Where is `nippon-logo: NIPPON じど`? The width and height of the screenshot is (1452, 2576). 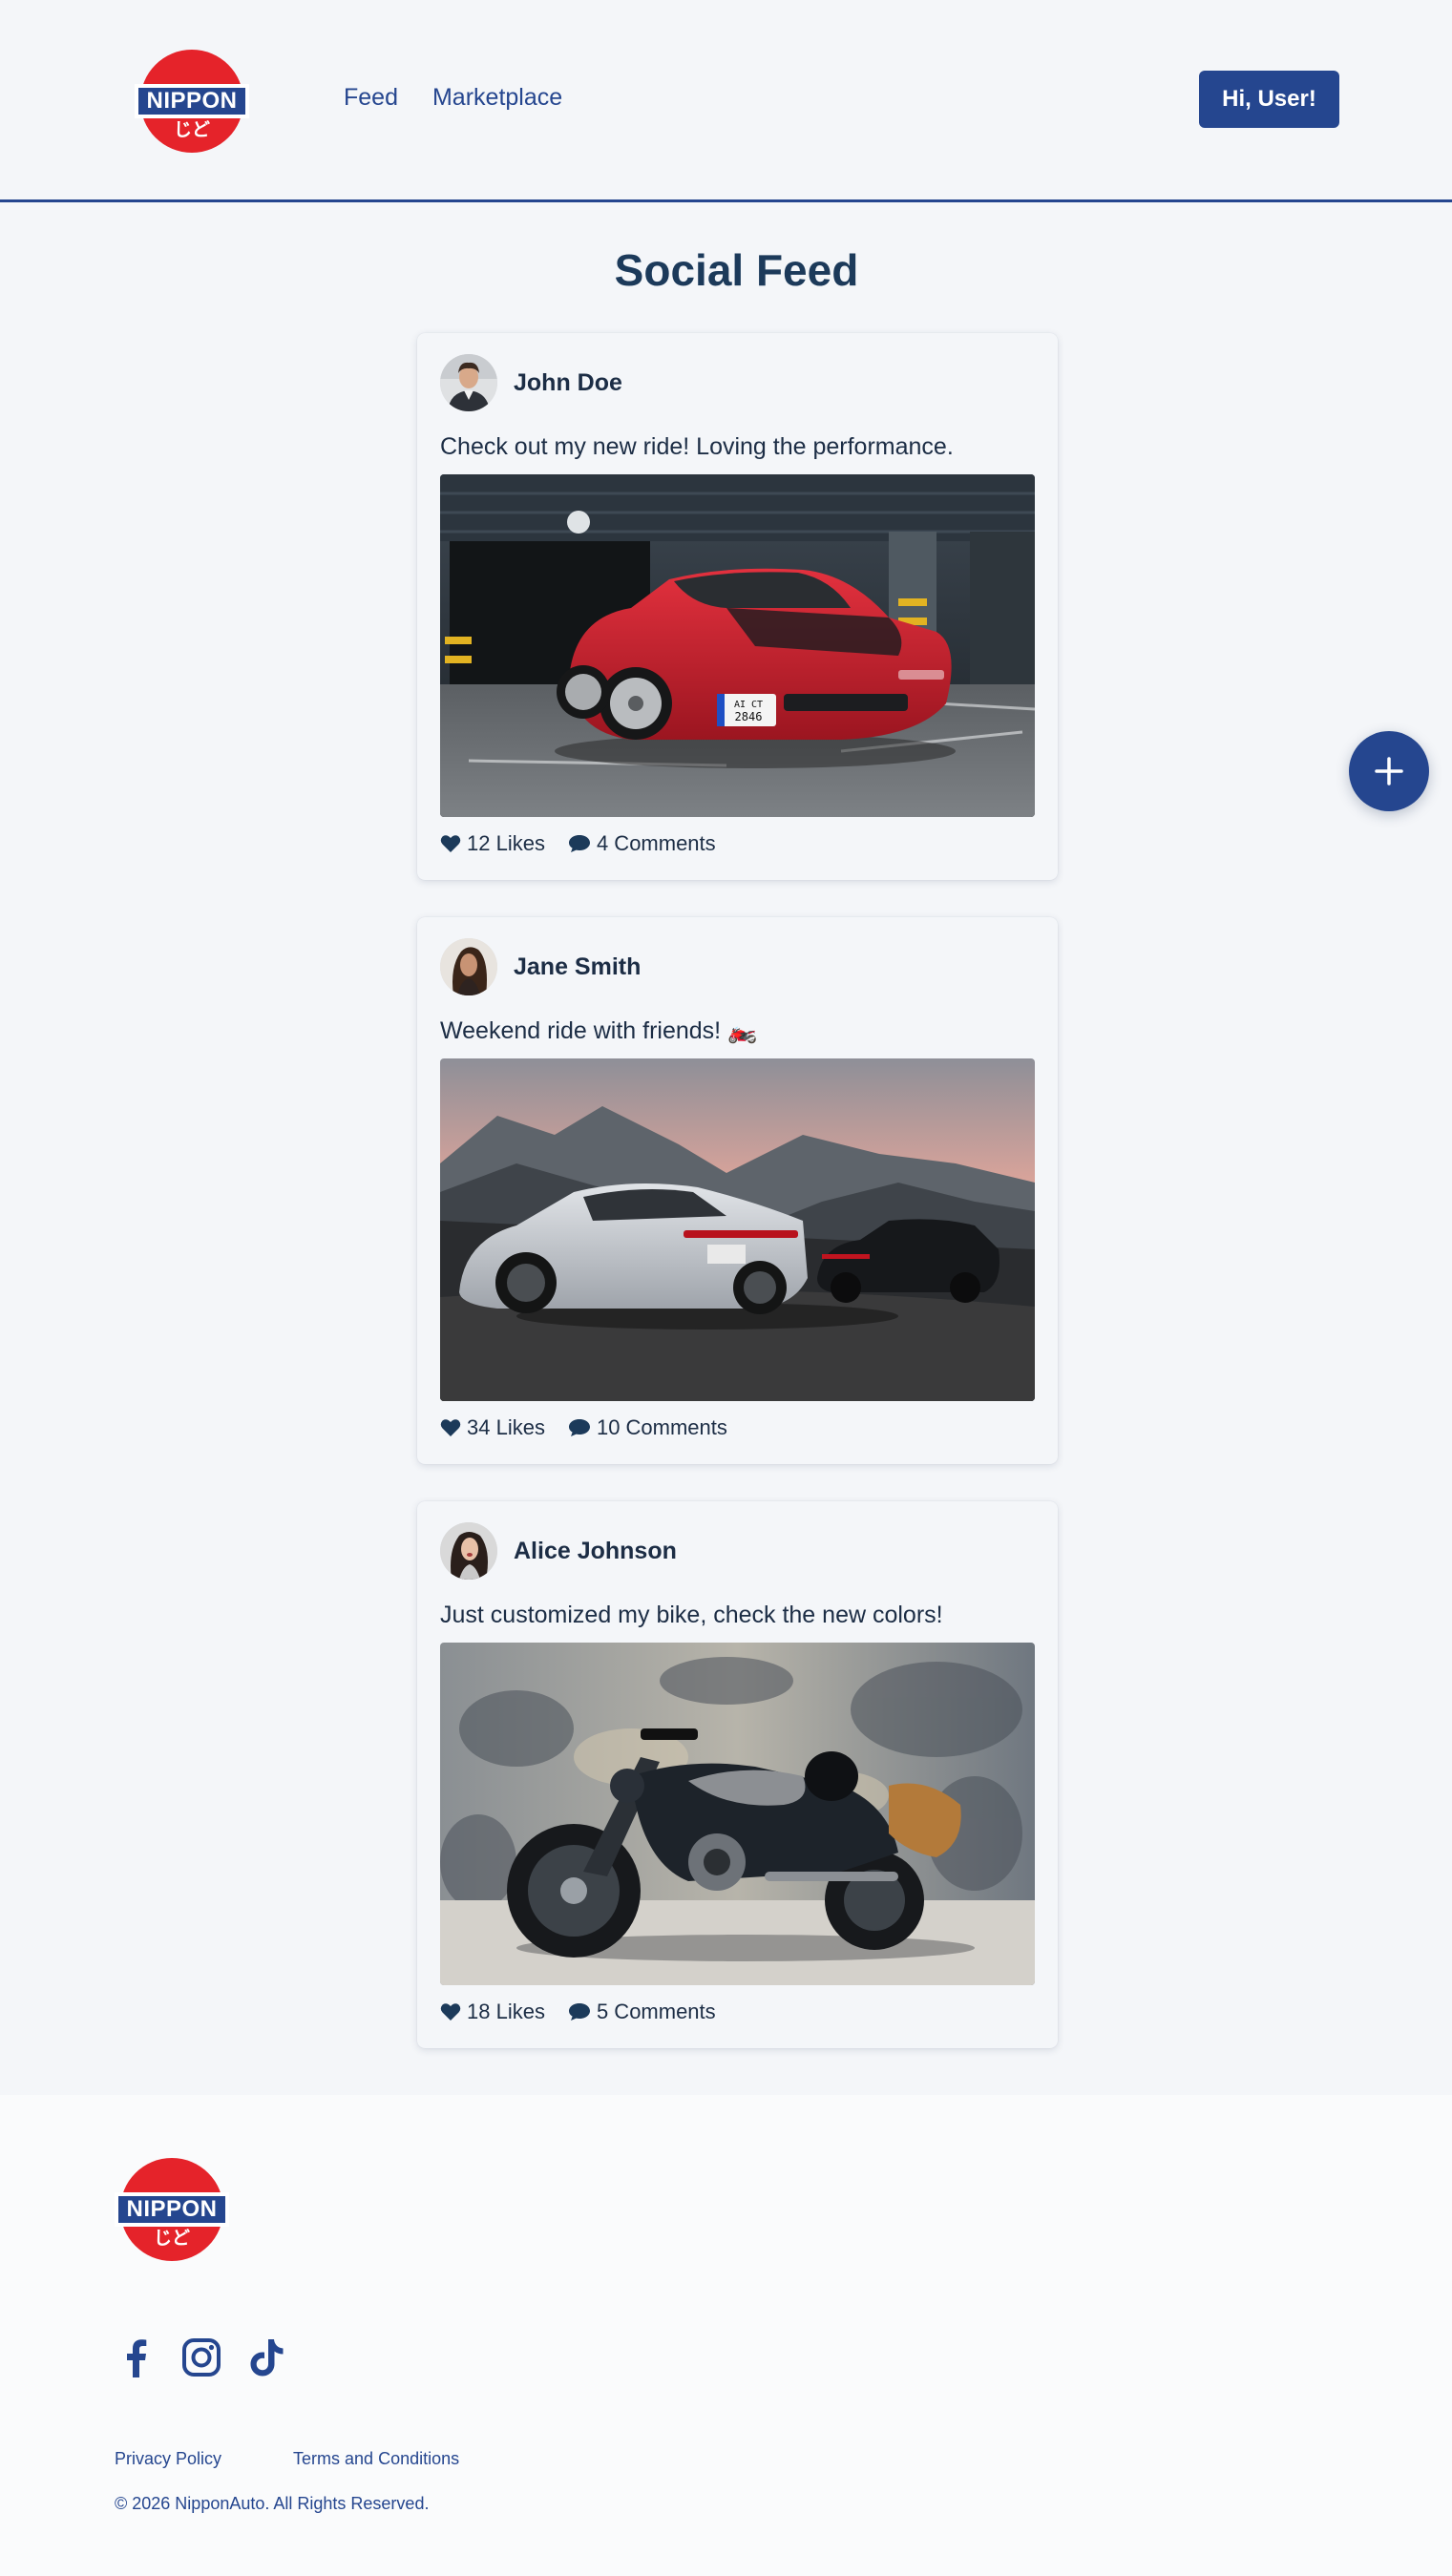
nippon-logo: NIPPON じど is located at coordinates (192, 101).